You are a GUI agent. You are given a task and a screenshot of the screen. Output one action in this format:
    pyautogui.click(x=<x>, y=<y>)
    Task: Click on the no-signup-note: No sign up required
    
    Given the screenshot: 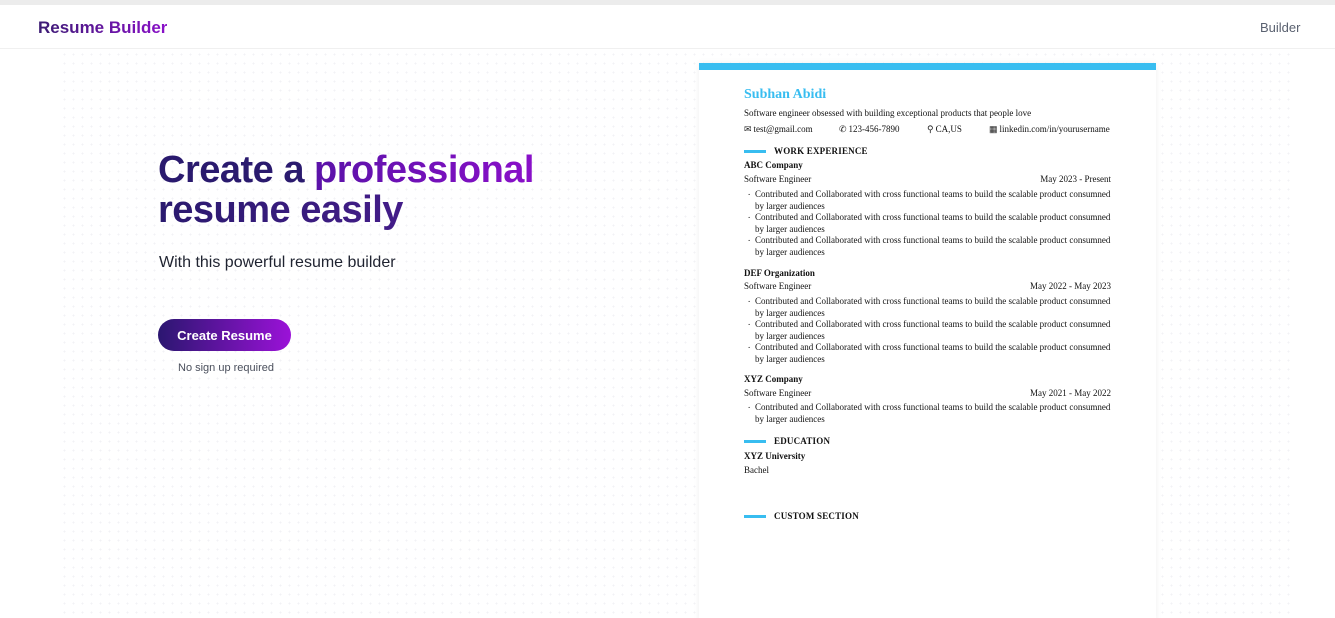 What is the action you would take?
    pyautogui.click(x=226, y=368)
    